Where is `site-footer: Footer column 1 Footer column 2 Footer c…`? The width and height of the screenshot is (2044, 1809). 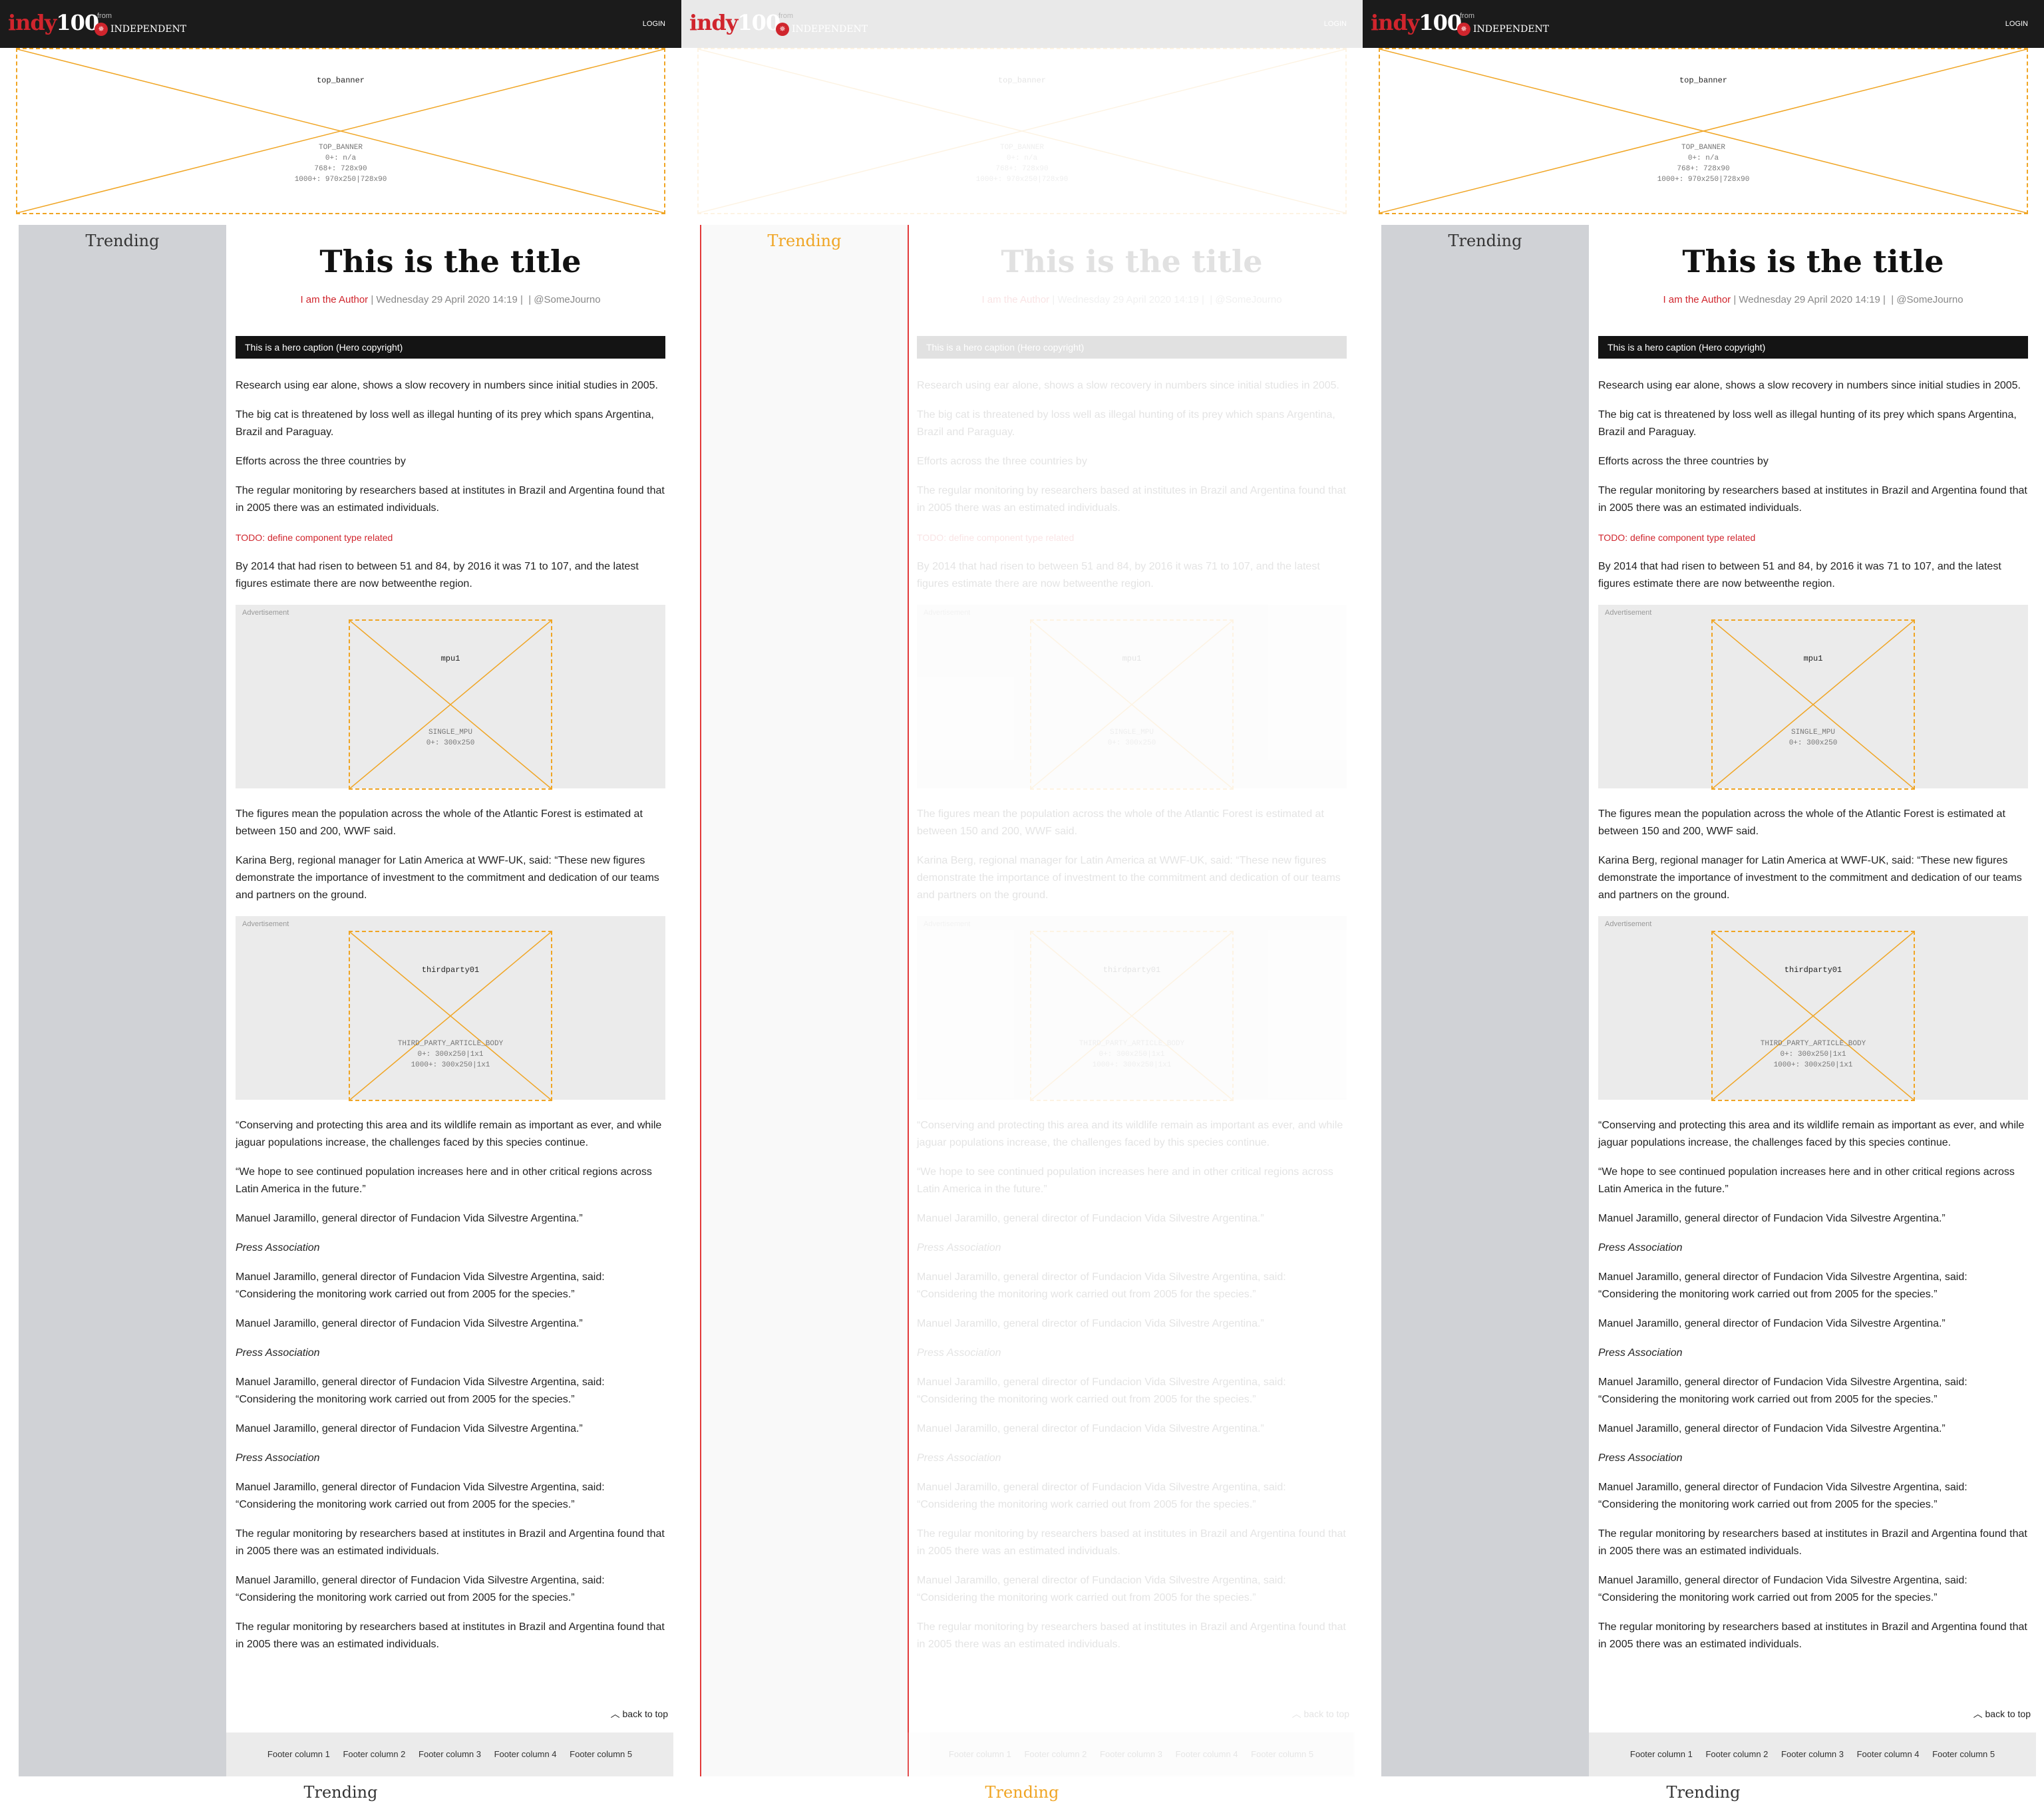 site-footer: Footer column 1 Footer column 2 Footer c… is located at coordinates (1131, 1754).